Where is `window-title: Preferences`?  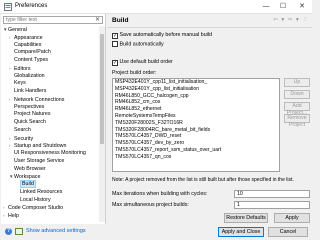 window-title: Preferences is located at coordinates (31, 6).